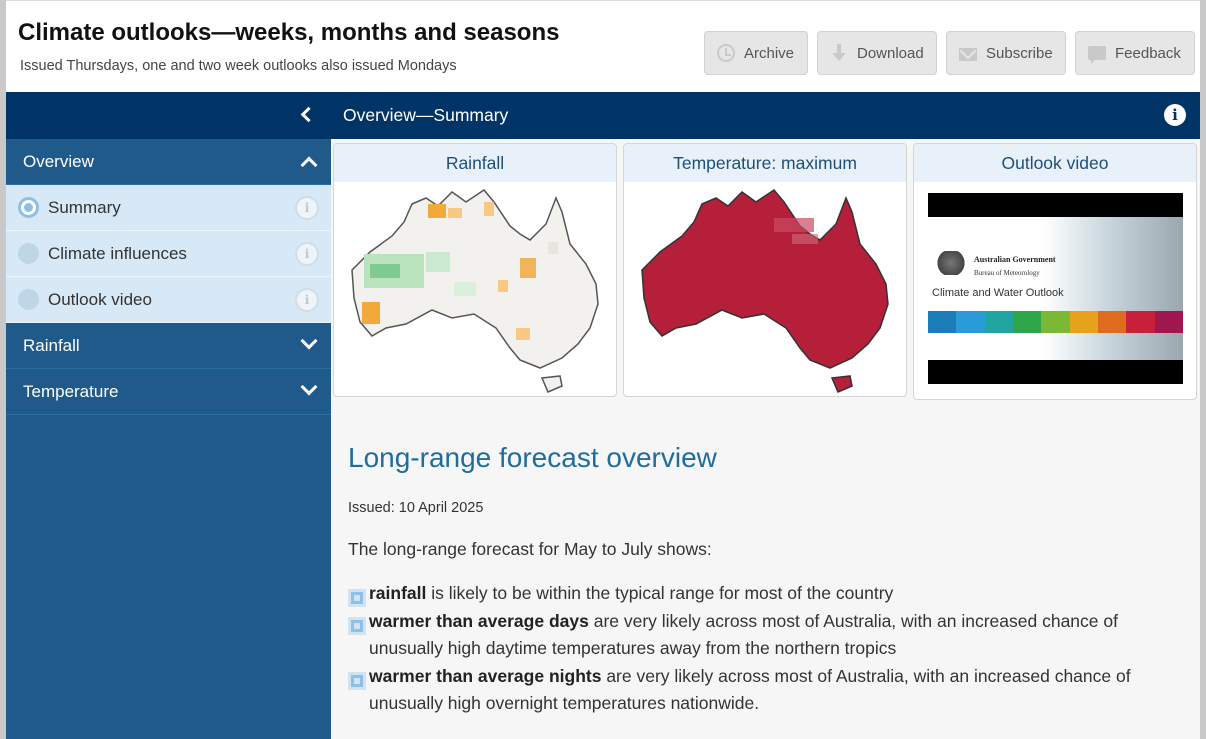 The width and height of the screenshot is (1206, 739). What do you see at coordinates (1015, 259) in the screenshot?
I see `gov-label: Australian Government` at bounding box center [1015, 259].